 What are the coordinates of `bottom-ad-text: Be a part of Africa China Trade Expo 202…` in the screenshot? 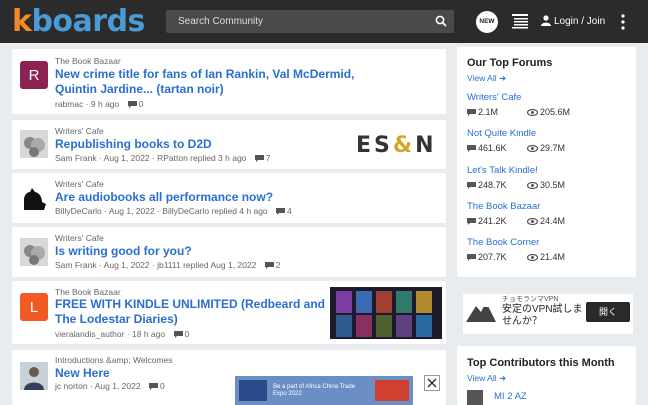 It's located at (314, 390).